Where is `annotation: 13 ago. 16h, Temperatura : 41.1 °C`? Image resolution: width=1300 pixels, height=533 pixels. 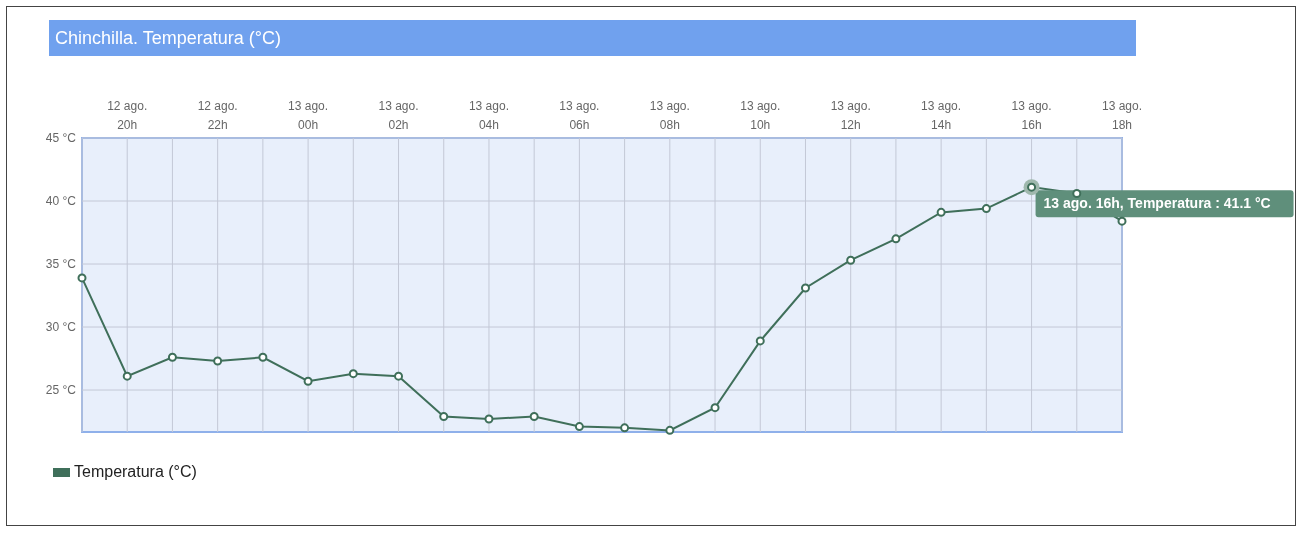
annotation: 13 ago. 16h, Temperatura : 41.1 °C is located at coordinates (1157, 203).